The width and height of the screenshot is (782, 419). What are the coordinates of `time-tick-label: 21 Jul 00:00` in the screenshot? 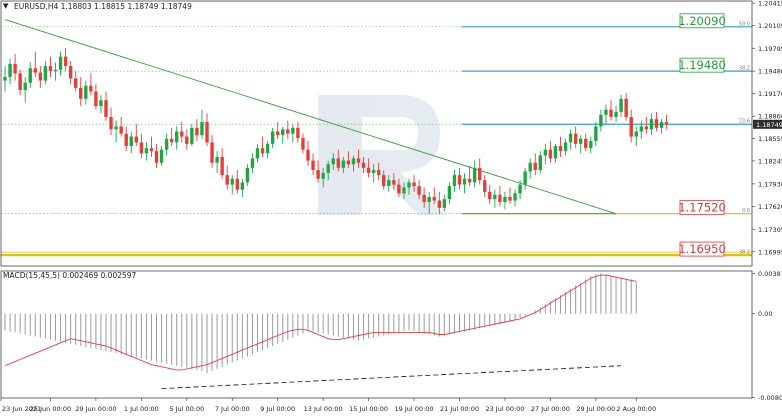 It's located at (459, 409).